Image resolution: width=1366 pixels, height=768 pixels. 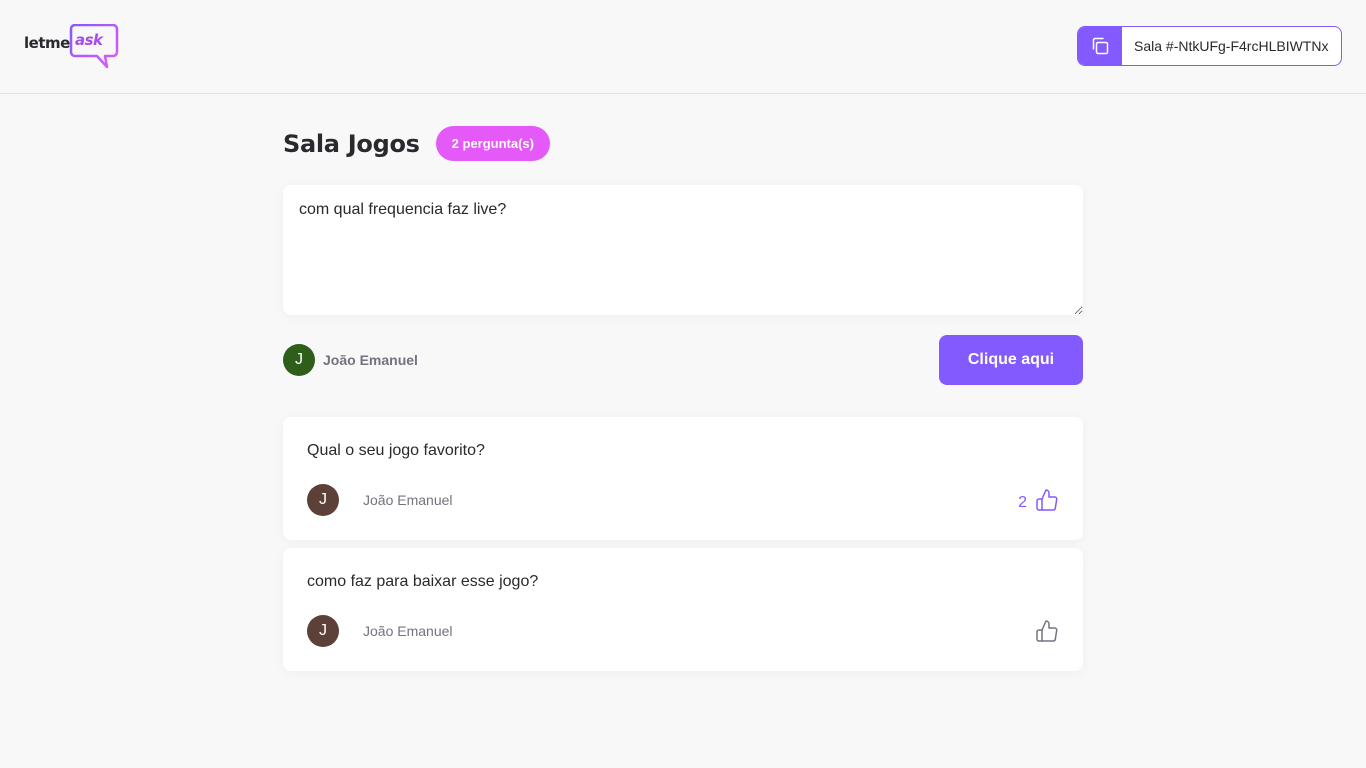 I want to click on page-header: letme ask Sala #-NtkUFg-F4rcHLBIWTNx, so click(x=683, y=47).